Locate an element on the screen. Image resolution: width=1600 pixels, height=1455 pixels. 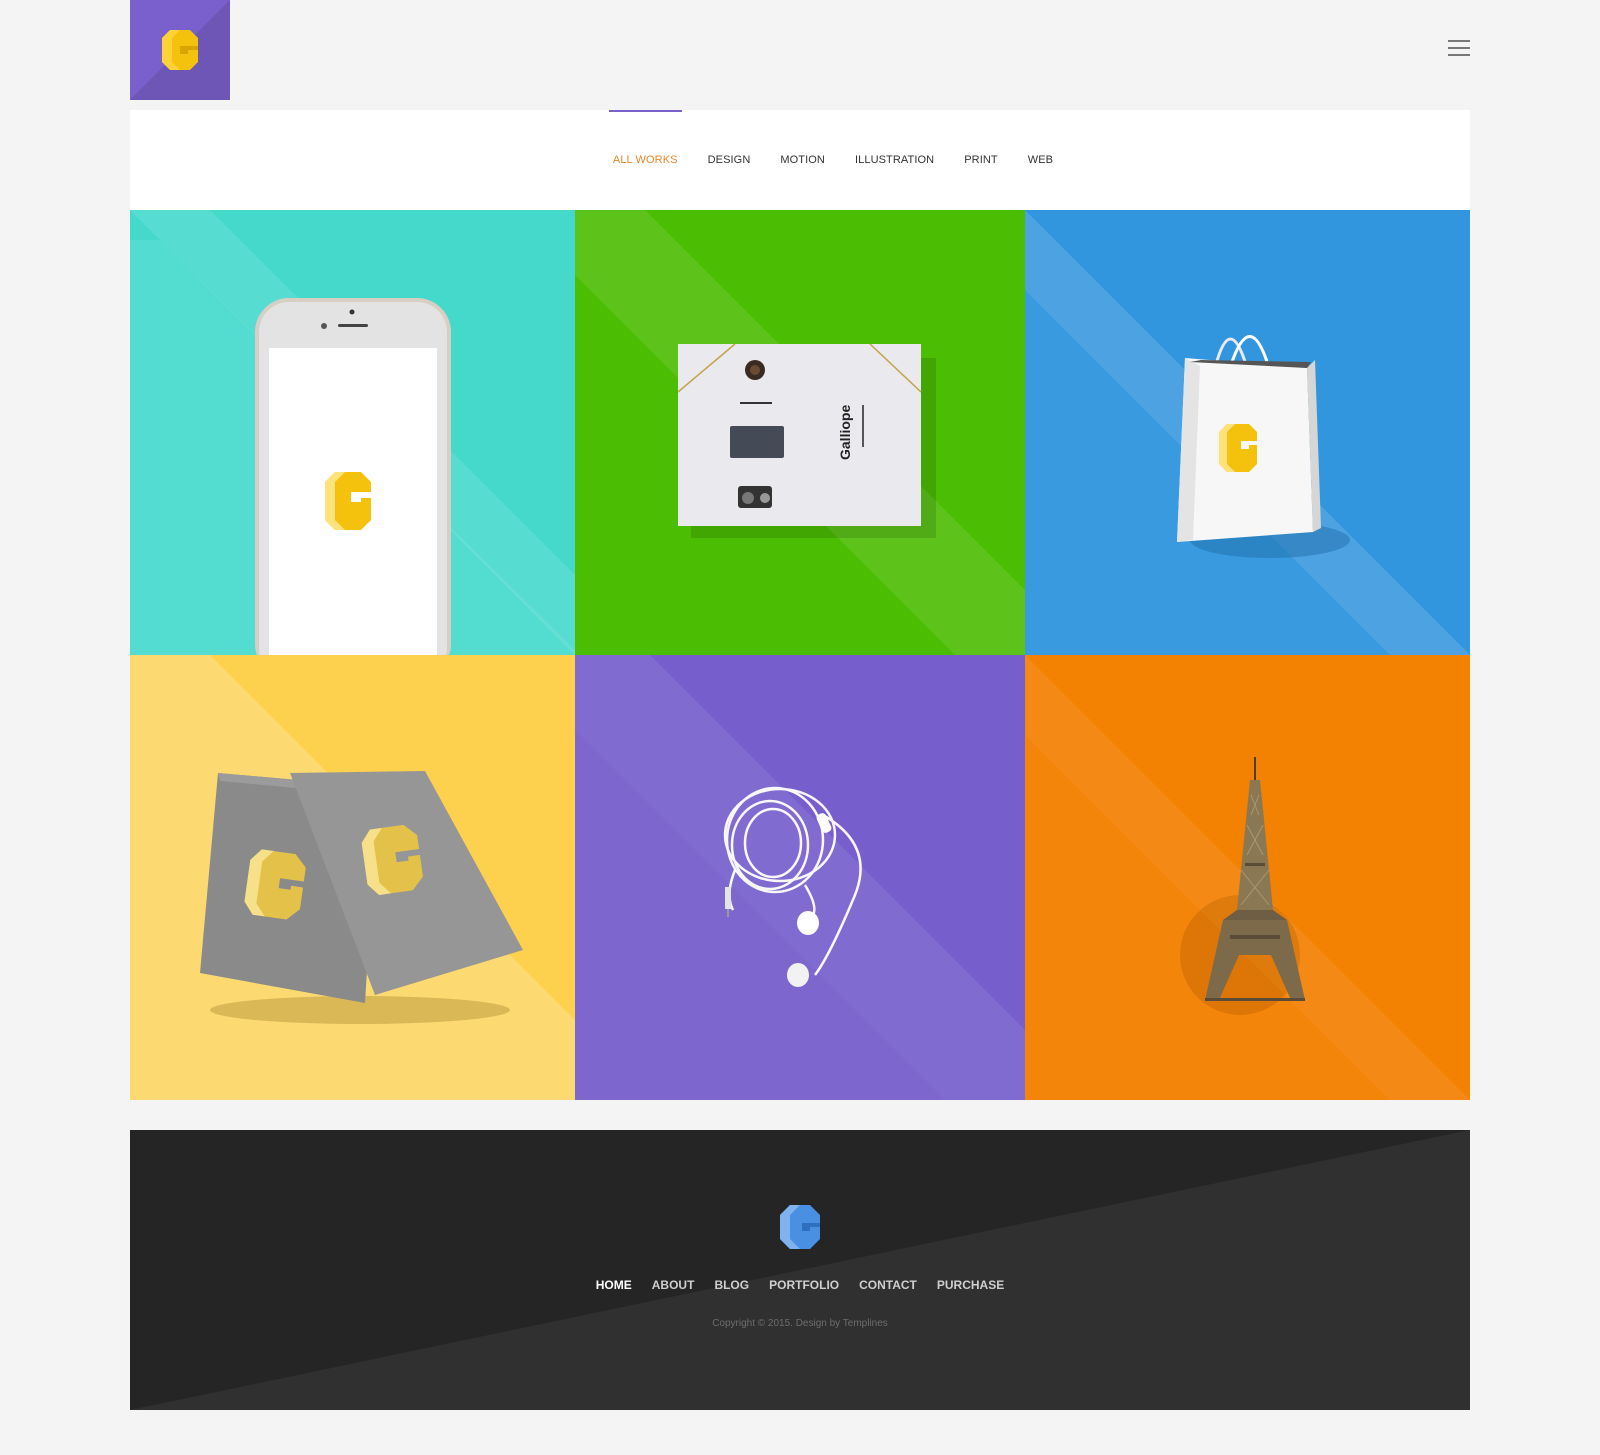
logo is located at coordinates (180, 50).